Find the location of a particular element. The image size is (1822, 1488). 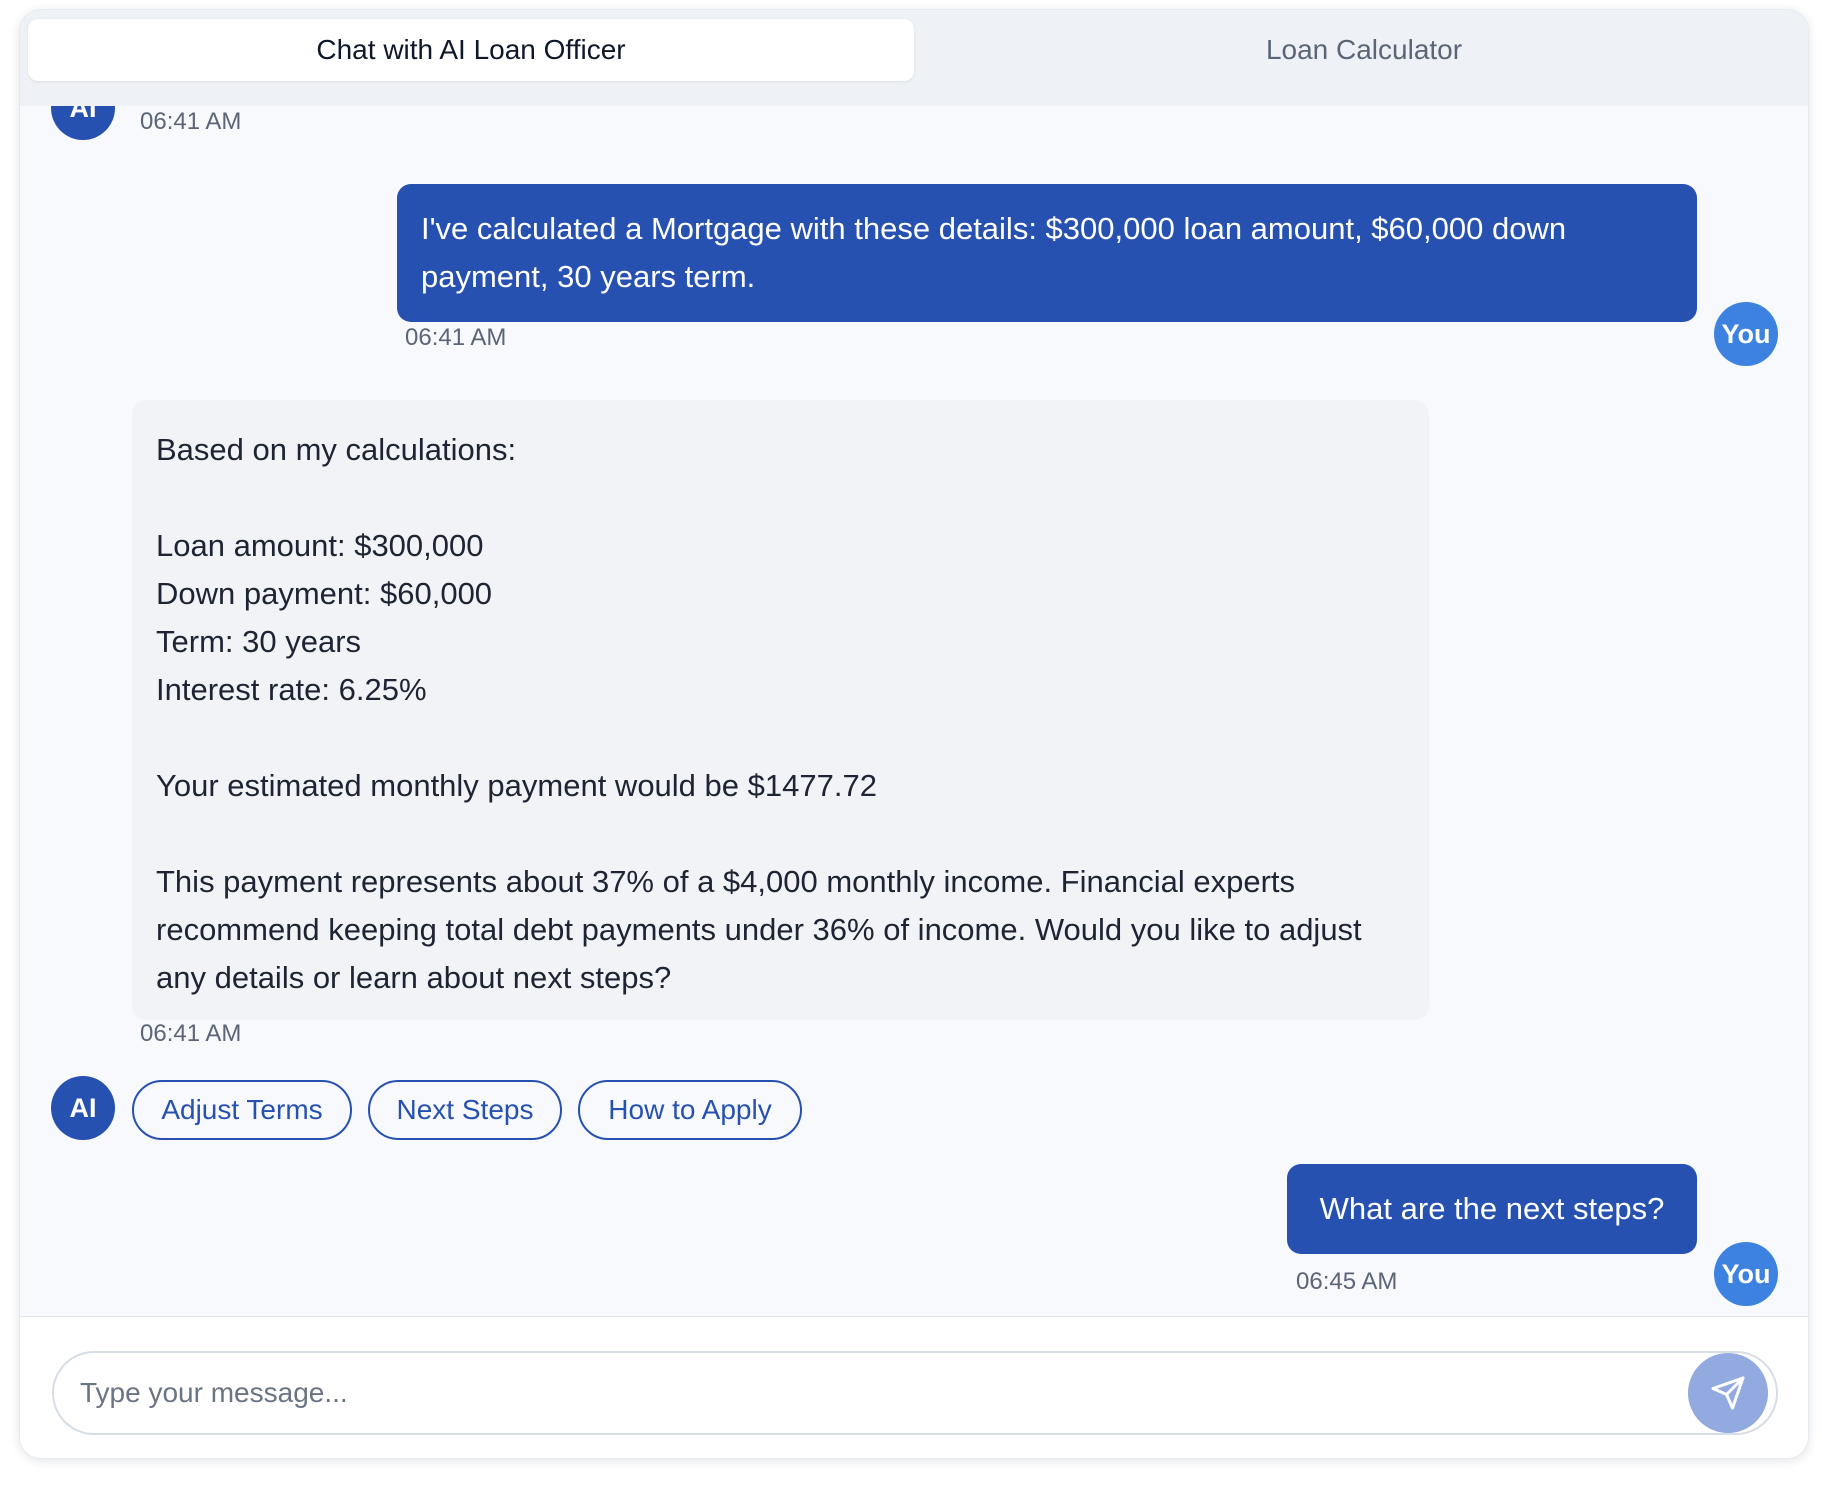

message-timestamp: 06:45 AM is located at coordinates (1347, 1281).